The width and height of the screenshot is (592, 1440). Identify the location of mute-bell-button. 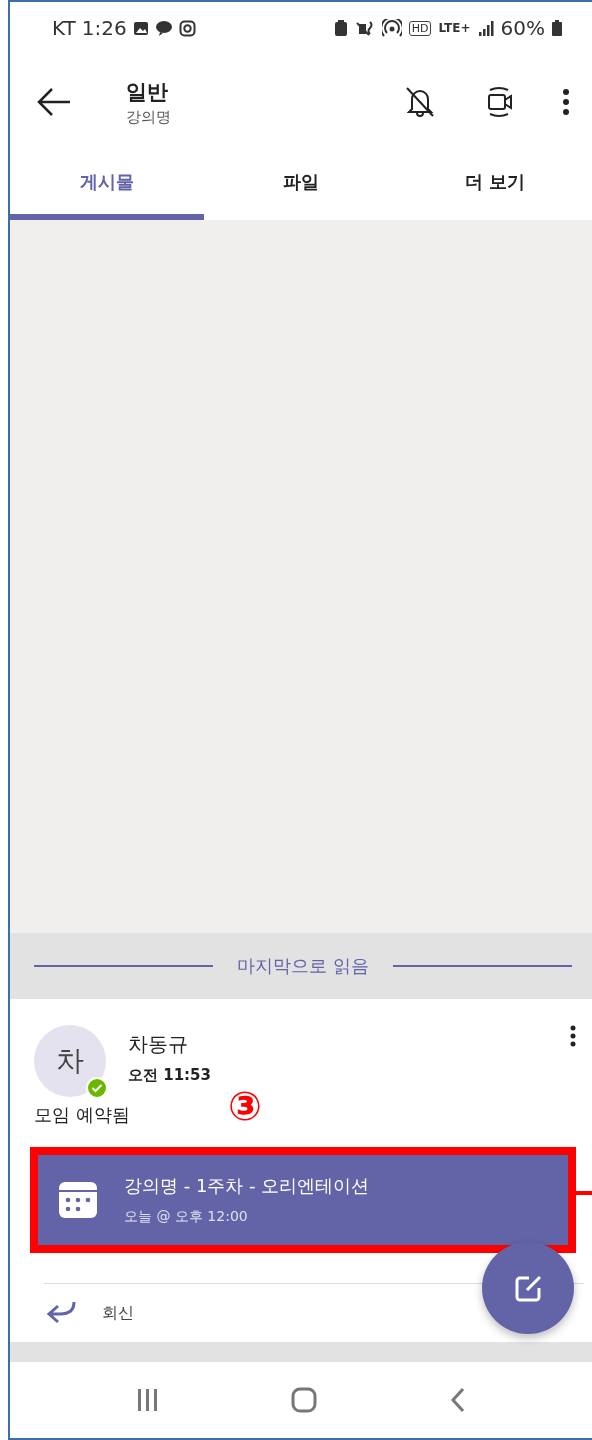
(420, 102).